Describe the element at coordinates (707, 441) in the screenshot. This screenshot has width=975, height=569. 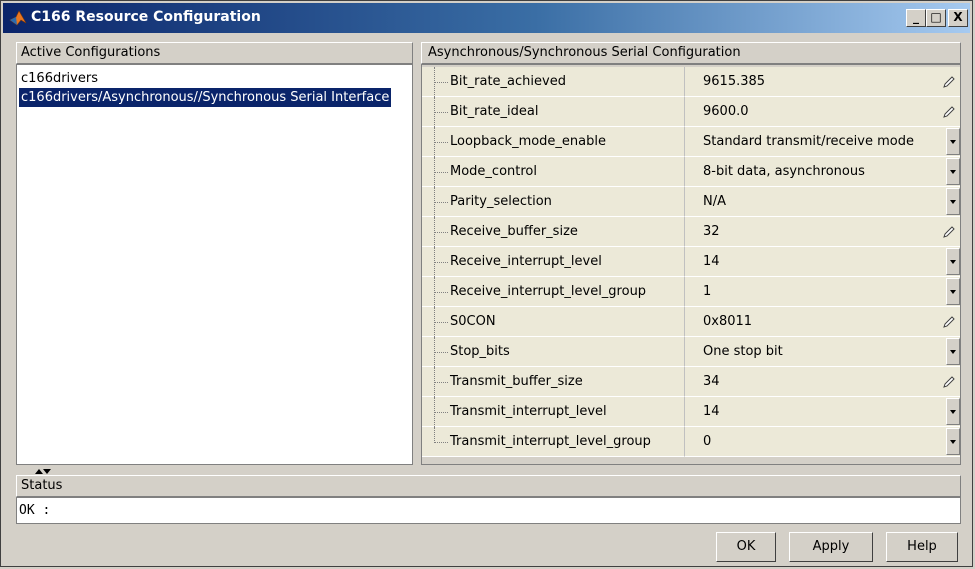
I see `property-value: 0` at that location.